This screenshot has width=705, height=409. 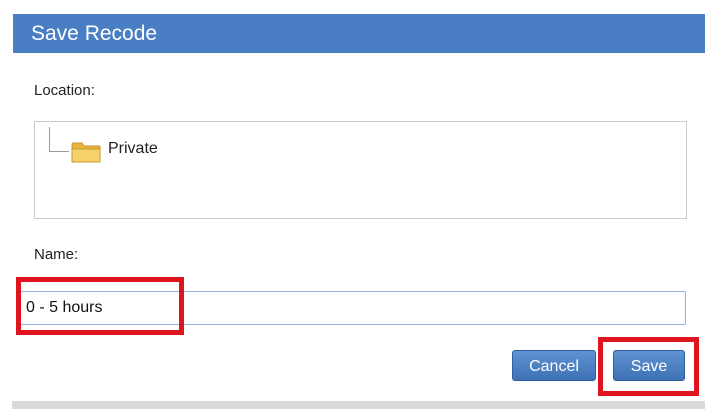 I want to click on name-label: Name:, so click(x=56, y=254).